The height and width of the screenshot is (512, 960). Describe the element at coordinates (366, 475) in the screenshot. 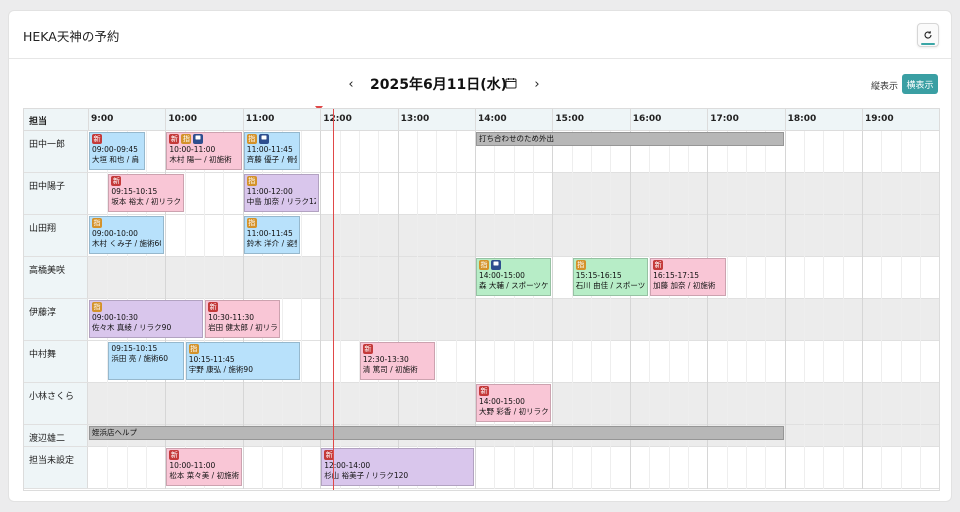

I see `appointment-label: 杉山 裕美子 / リラク120` at that location.